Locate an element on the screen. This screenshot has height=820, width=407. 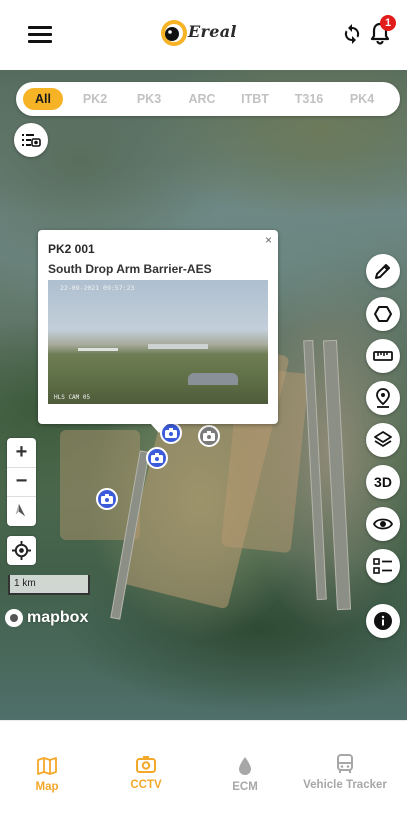
nav-tab-cctv: CCTV is located at coordinates (146, 772).